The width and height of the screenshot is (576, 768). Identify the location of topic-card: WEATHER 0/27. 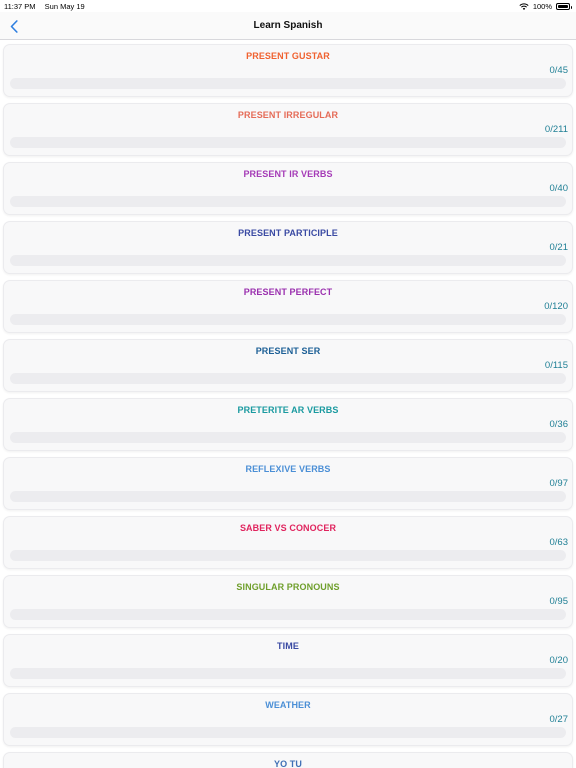
(288, 719).